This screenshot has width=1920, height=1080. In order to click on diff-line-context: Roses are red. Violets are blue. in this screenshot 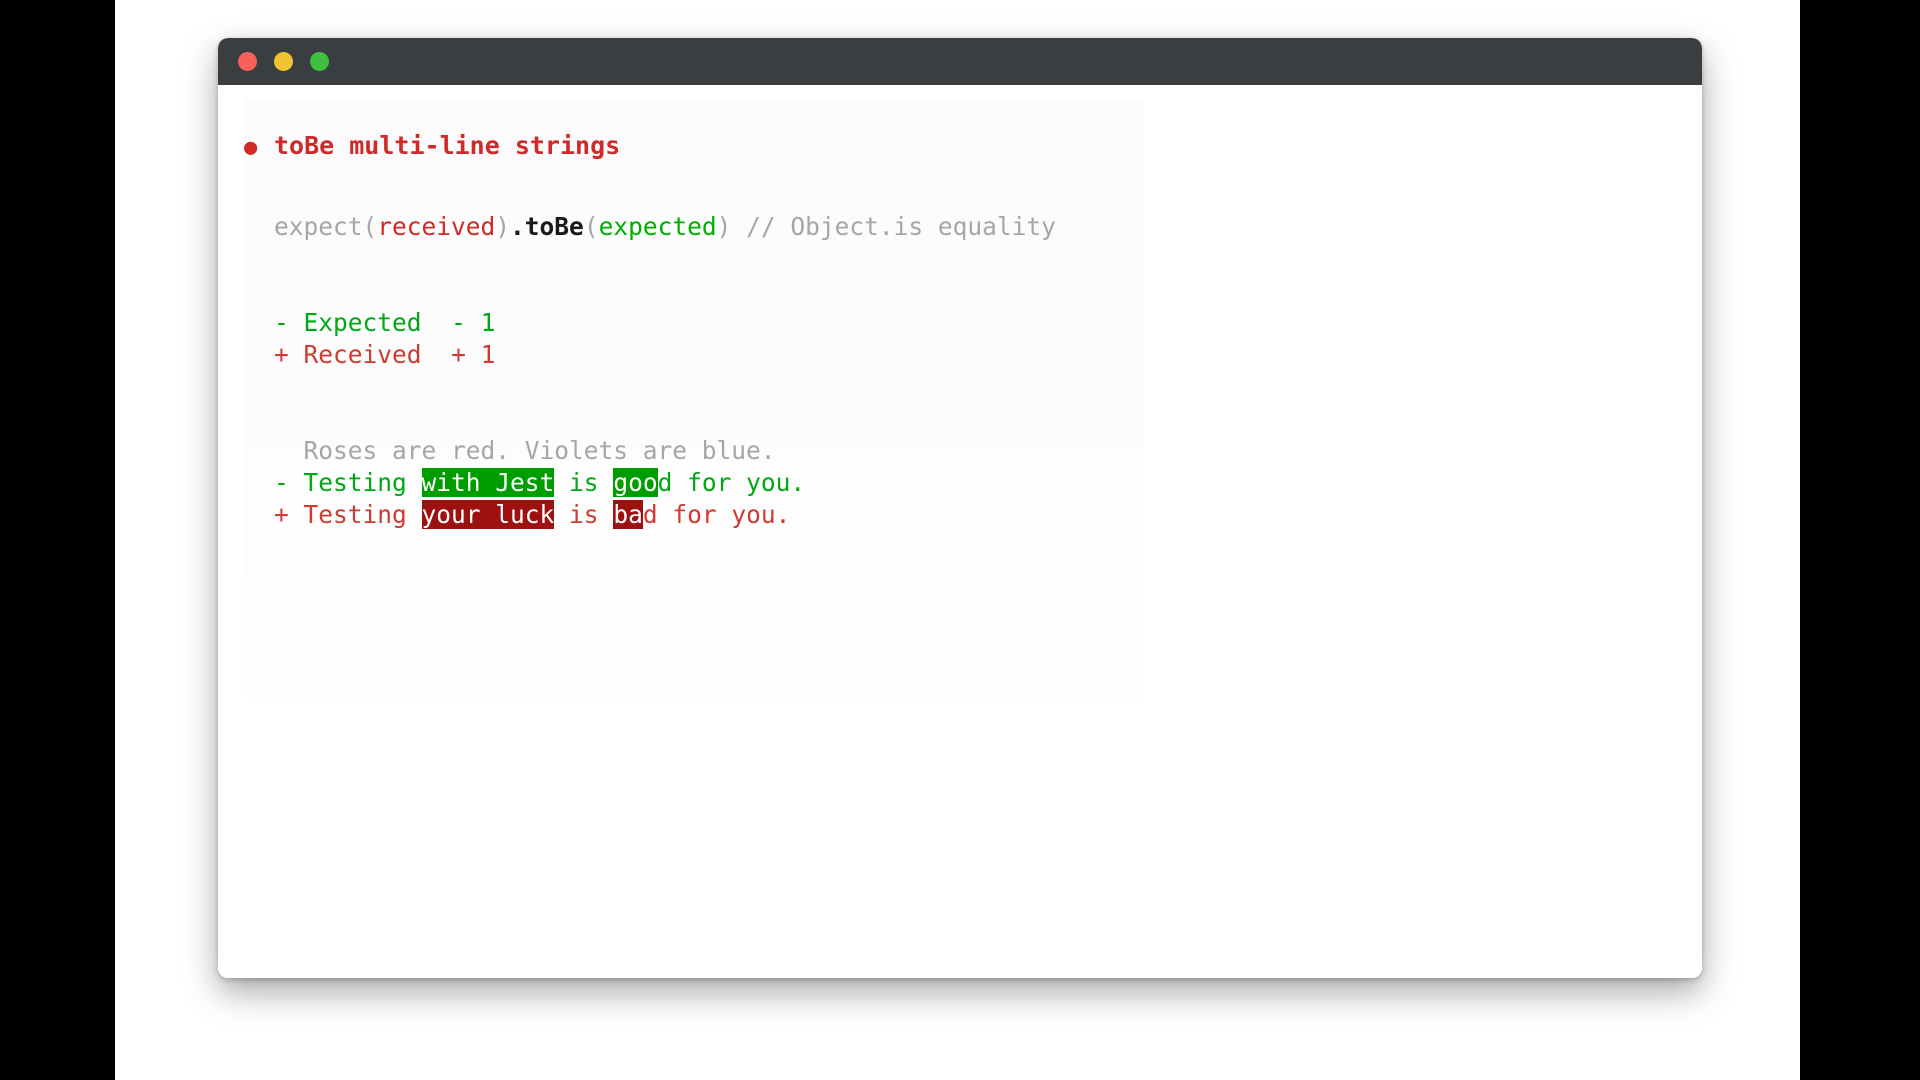, I will do `click(988, 451)`.